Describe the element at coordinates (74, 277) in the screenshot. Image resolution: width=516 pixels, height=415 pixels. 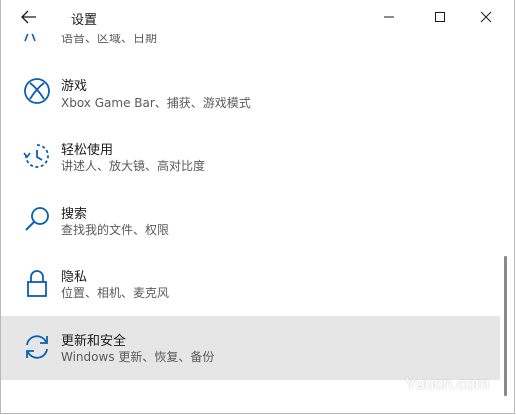
I see `list-item-label: 隐私` at that location.